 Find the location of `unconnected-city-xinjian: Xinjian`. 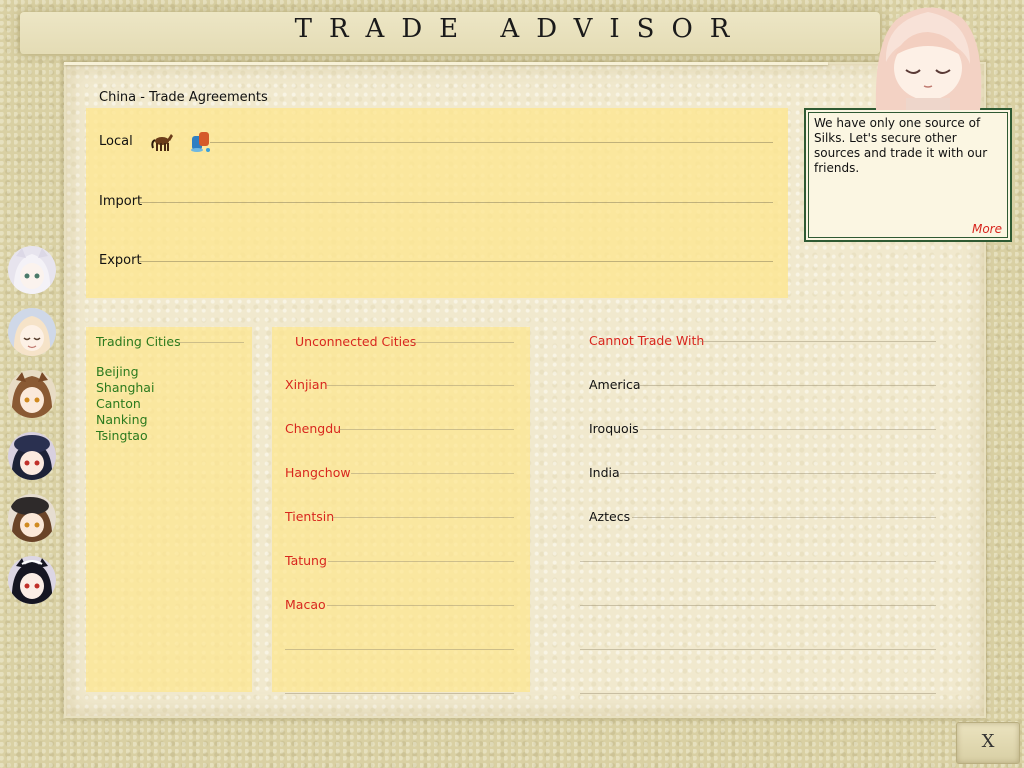

unconnected-city-xinjian: Xinjian is located at coordinates (306, 384).